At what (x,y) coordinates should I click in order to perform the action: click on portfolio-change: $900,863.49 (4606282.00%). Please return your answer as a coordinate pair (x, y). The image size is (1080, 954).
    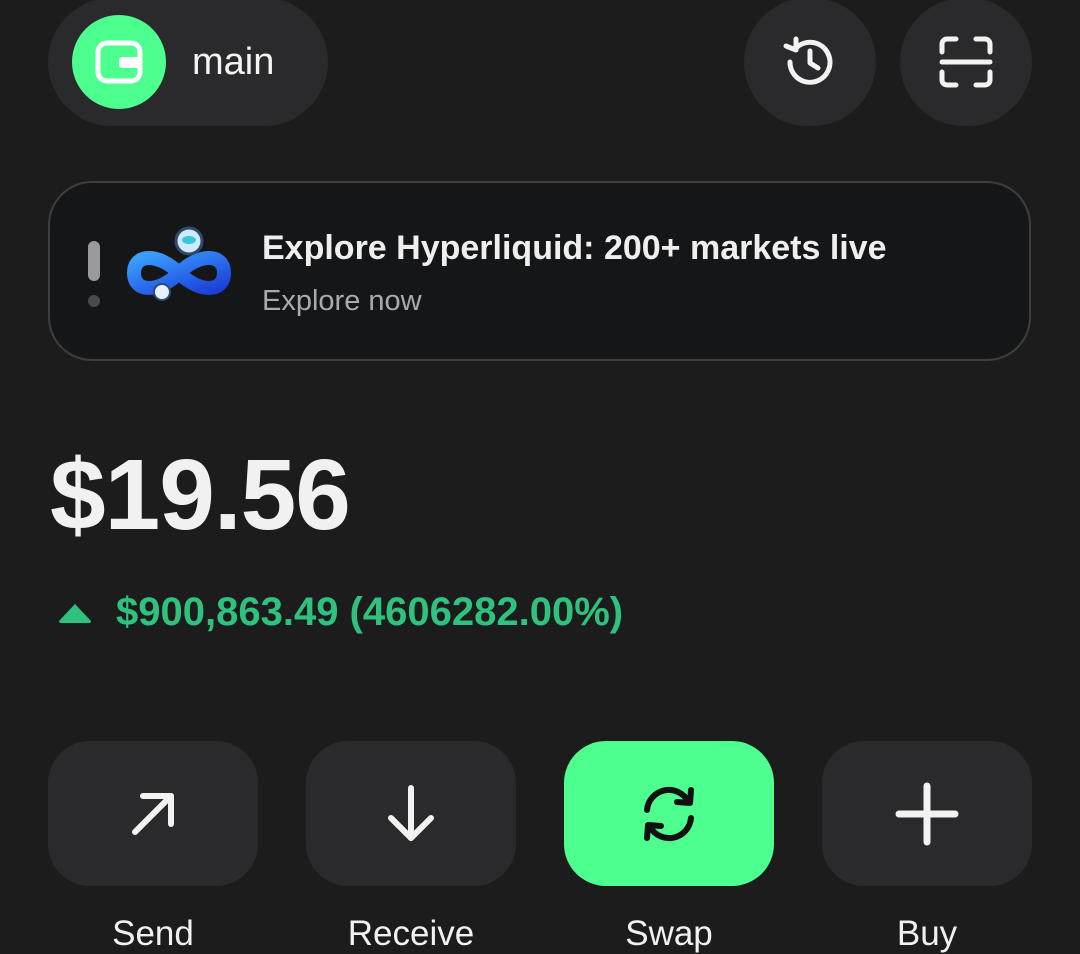
    Looking at the image, I should click on (339, 612).